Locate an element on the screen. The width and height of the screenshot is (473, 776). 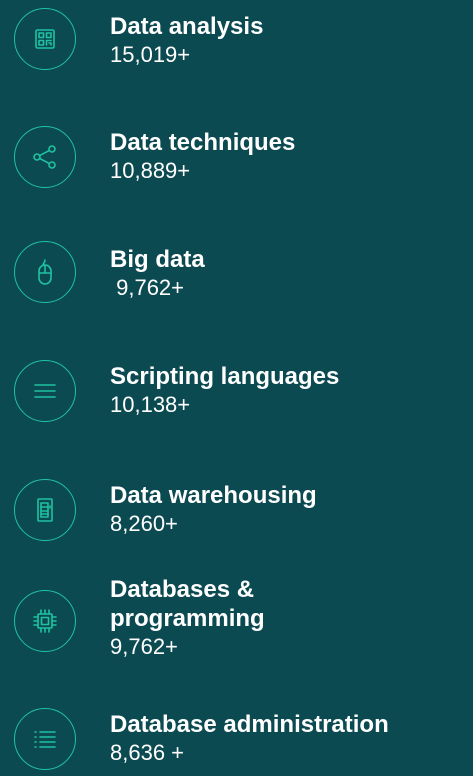
item-count: 8,260+ is located at coordinates (144, 523).